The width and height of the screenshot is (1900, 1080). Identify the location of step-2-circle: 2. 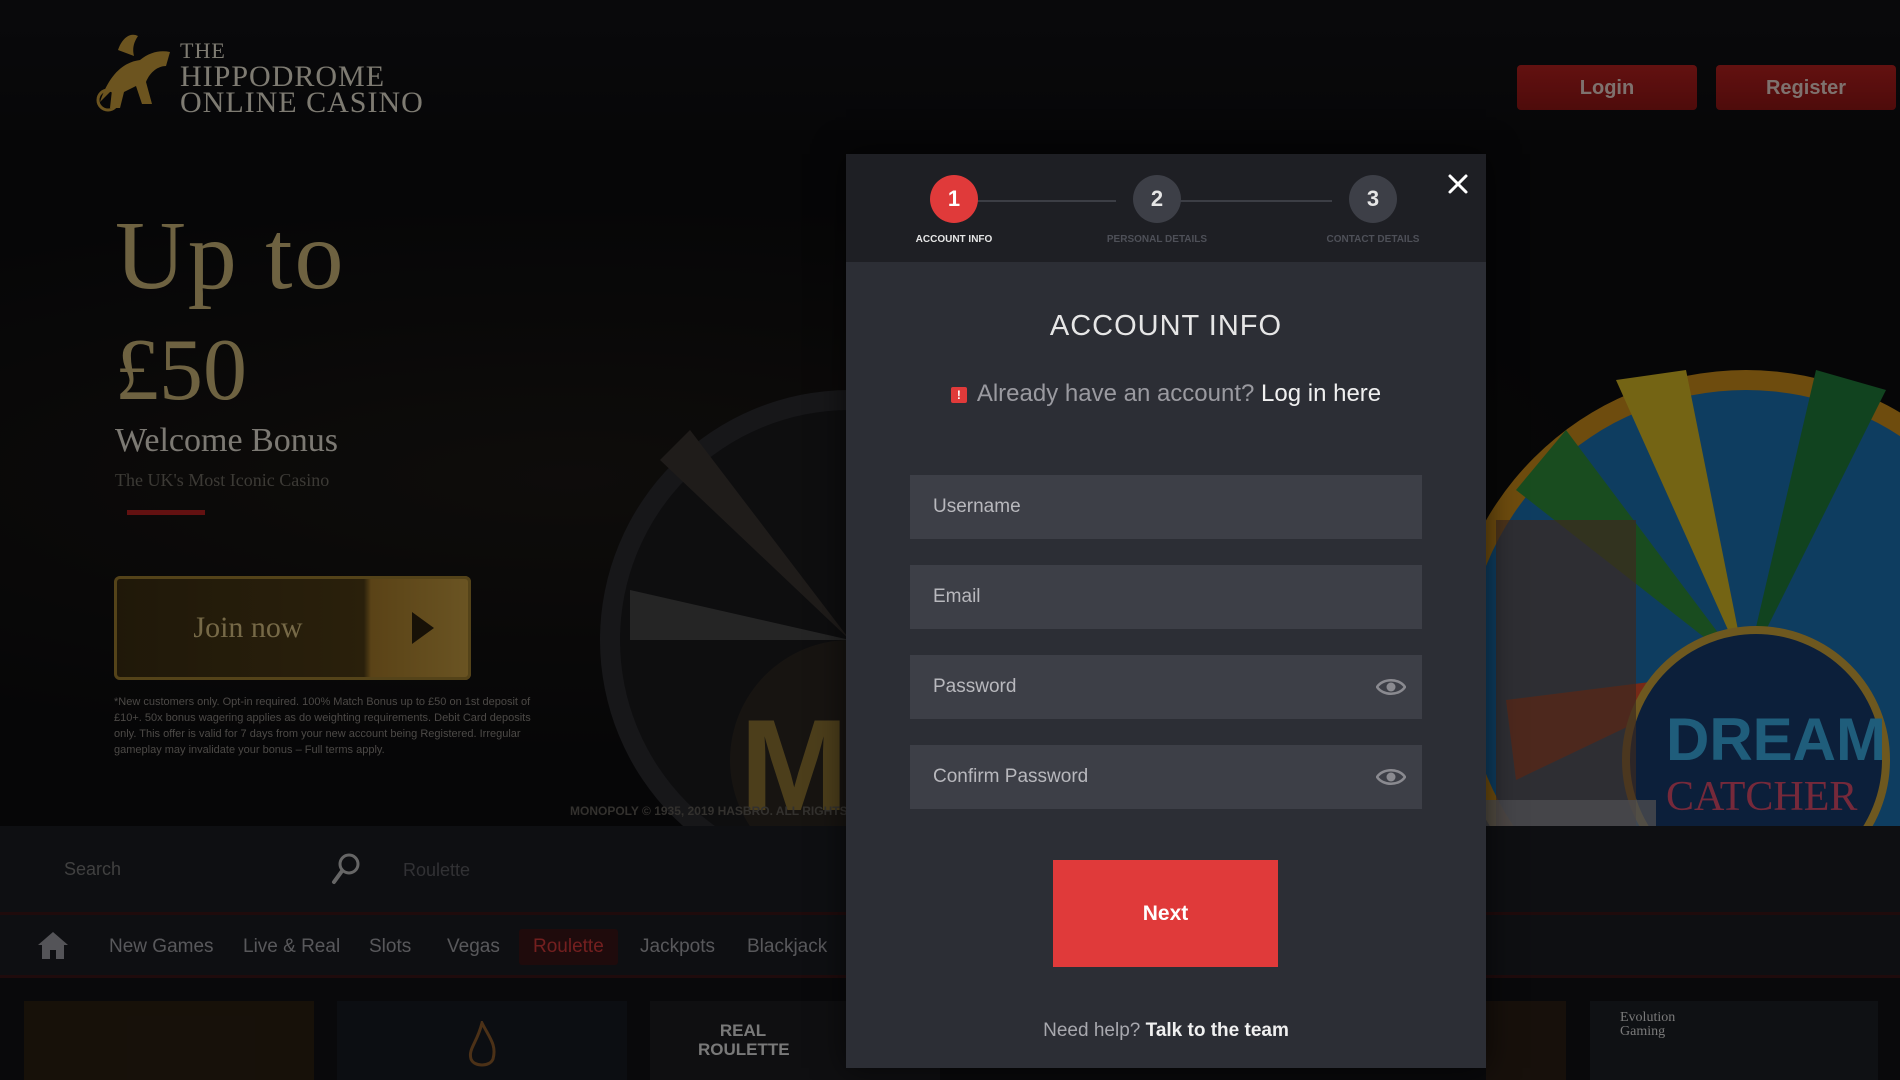
(1157, 199).